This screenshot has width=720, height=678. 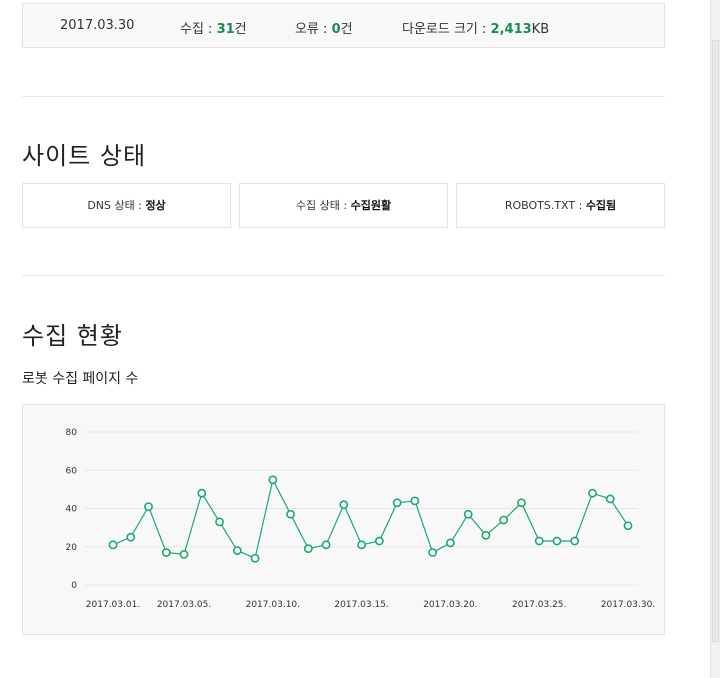 I want to click on y-tick-label: 60, so click(x=72, y=471).